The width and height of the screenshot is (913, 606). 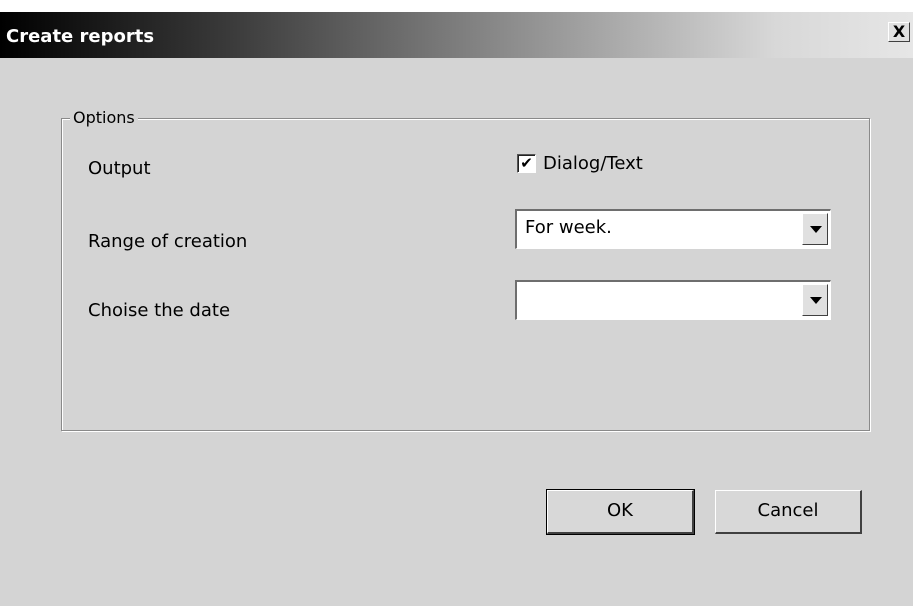 I want to click on cancel-button: Cancel, so click(x=788, y=512).